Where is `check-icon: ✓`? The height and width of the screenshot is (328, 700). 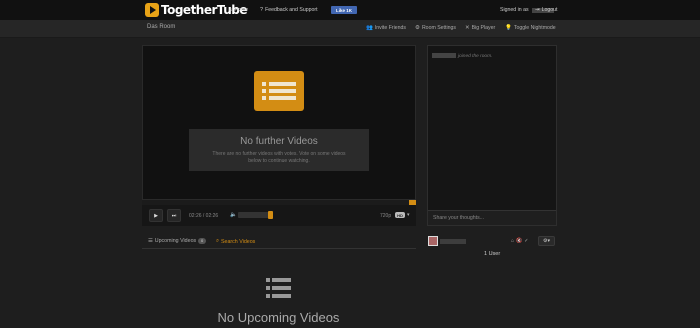
check-icon: ✓ is located at coordinates (527, 241).